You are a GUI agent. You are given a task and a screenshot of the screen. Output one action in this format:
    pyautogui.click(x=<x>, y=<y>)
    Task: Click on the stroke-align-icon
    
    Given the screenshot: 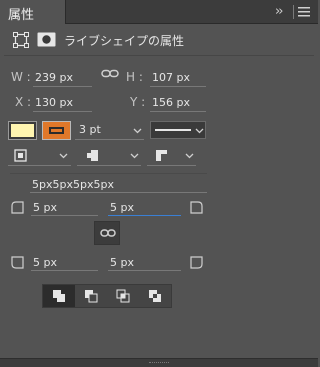 What is the action you would take?
    pyautogui.click(x=20, y=155)
    